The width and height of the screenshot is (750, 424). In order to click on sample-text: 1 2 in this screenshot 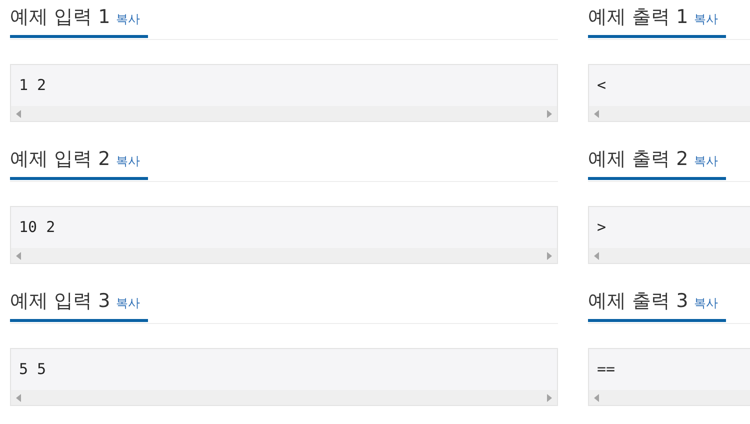, I will do `click(33, 85)`.